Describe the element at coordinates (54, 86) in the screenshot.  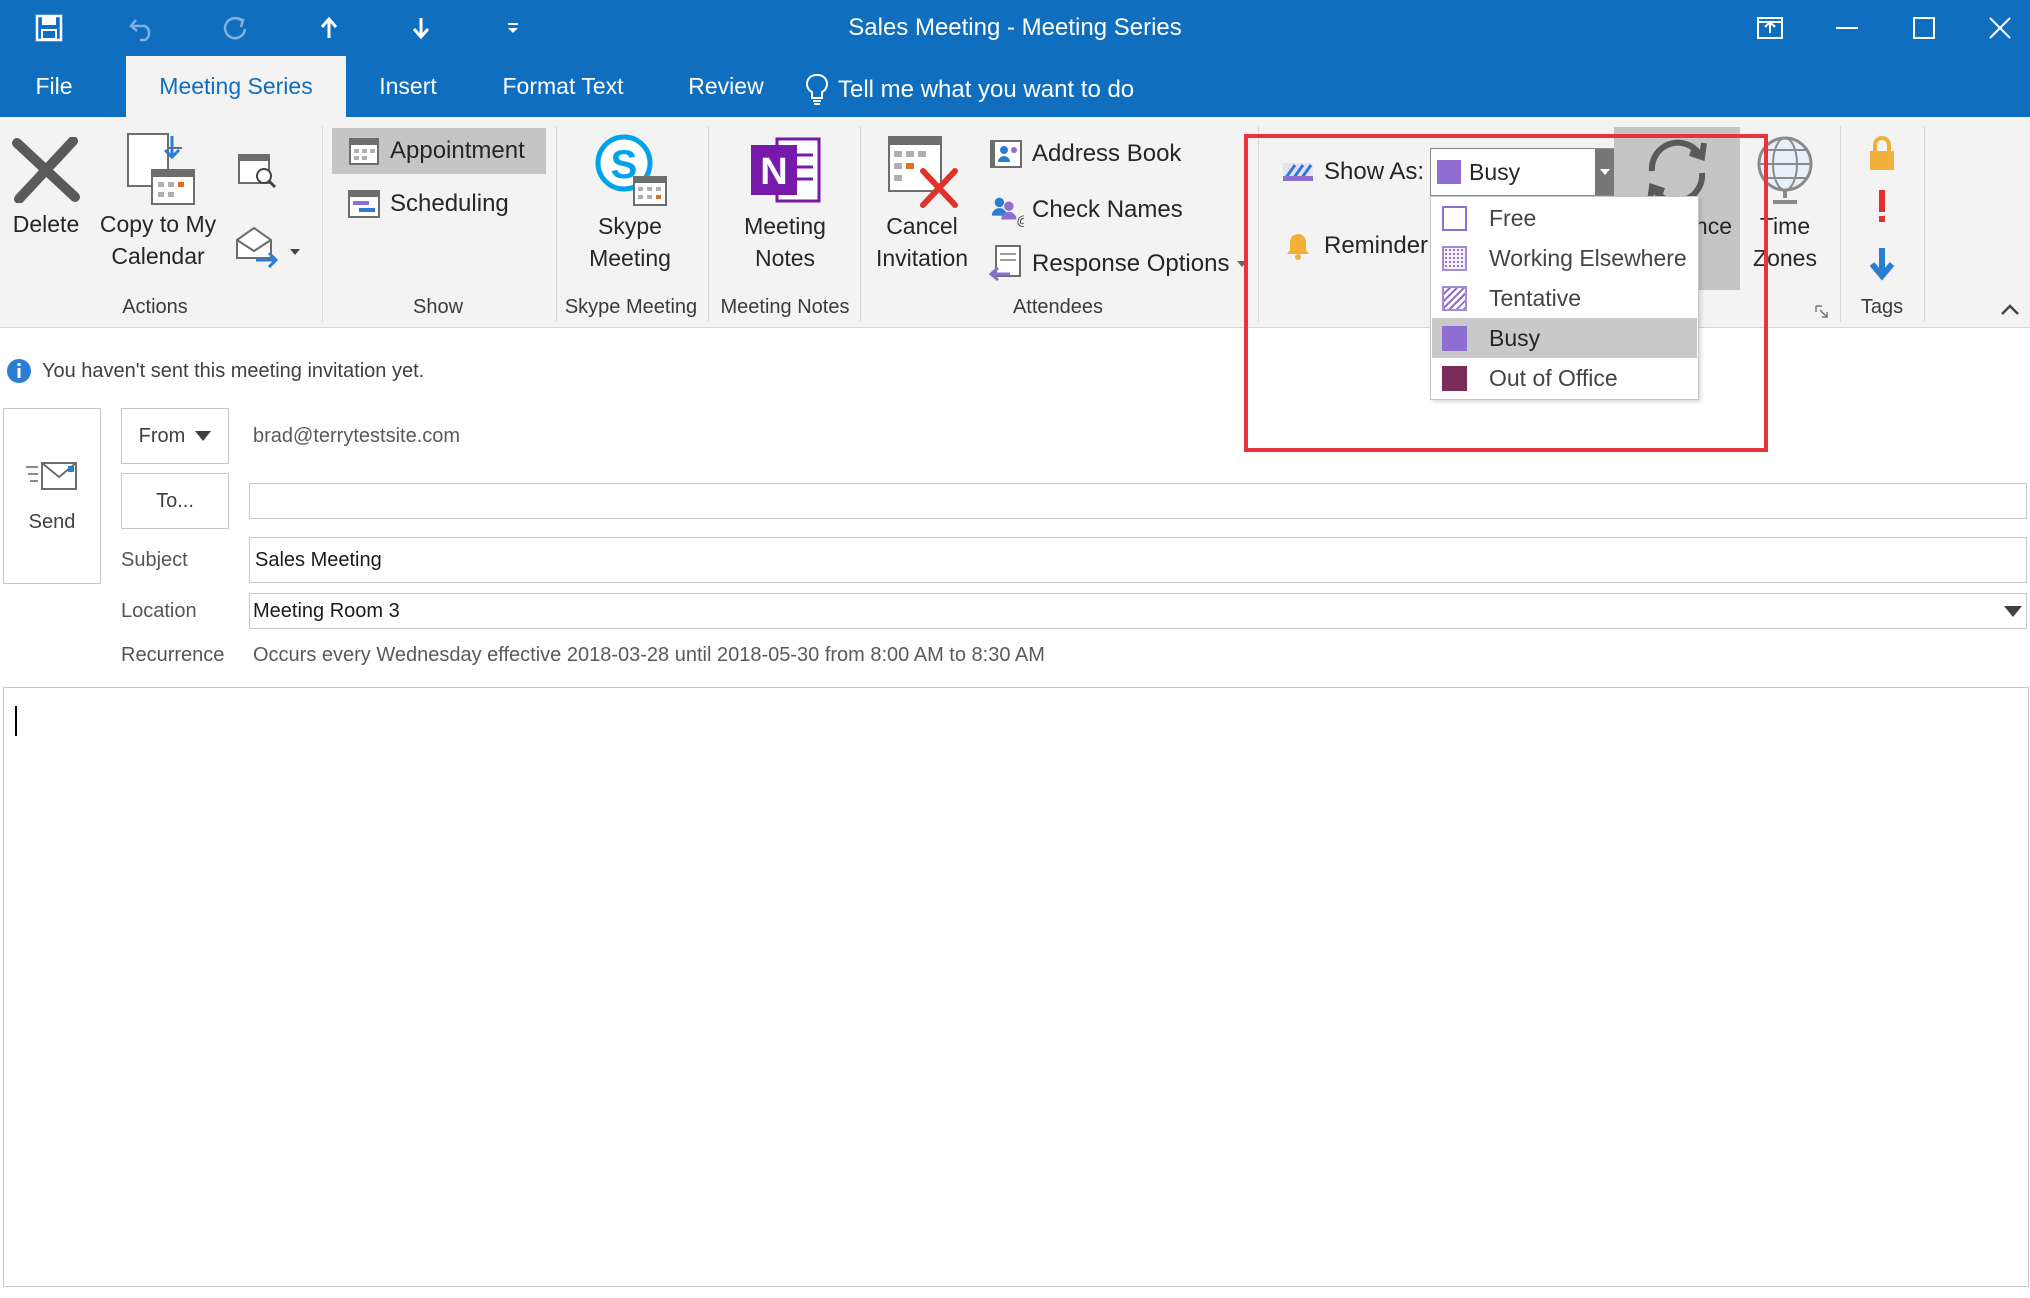
I see `tab-file: File` at that location.